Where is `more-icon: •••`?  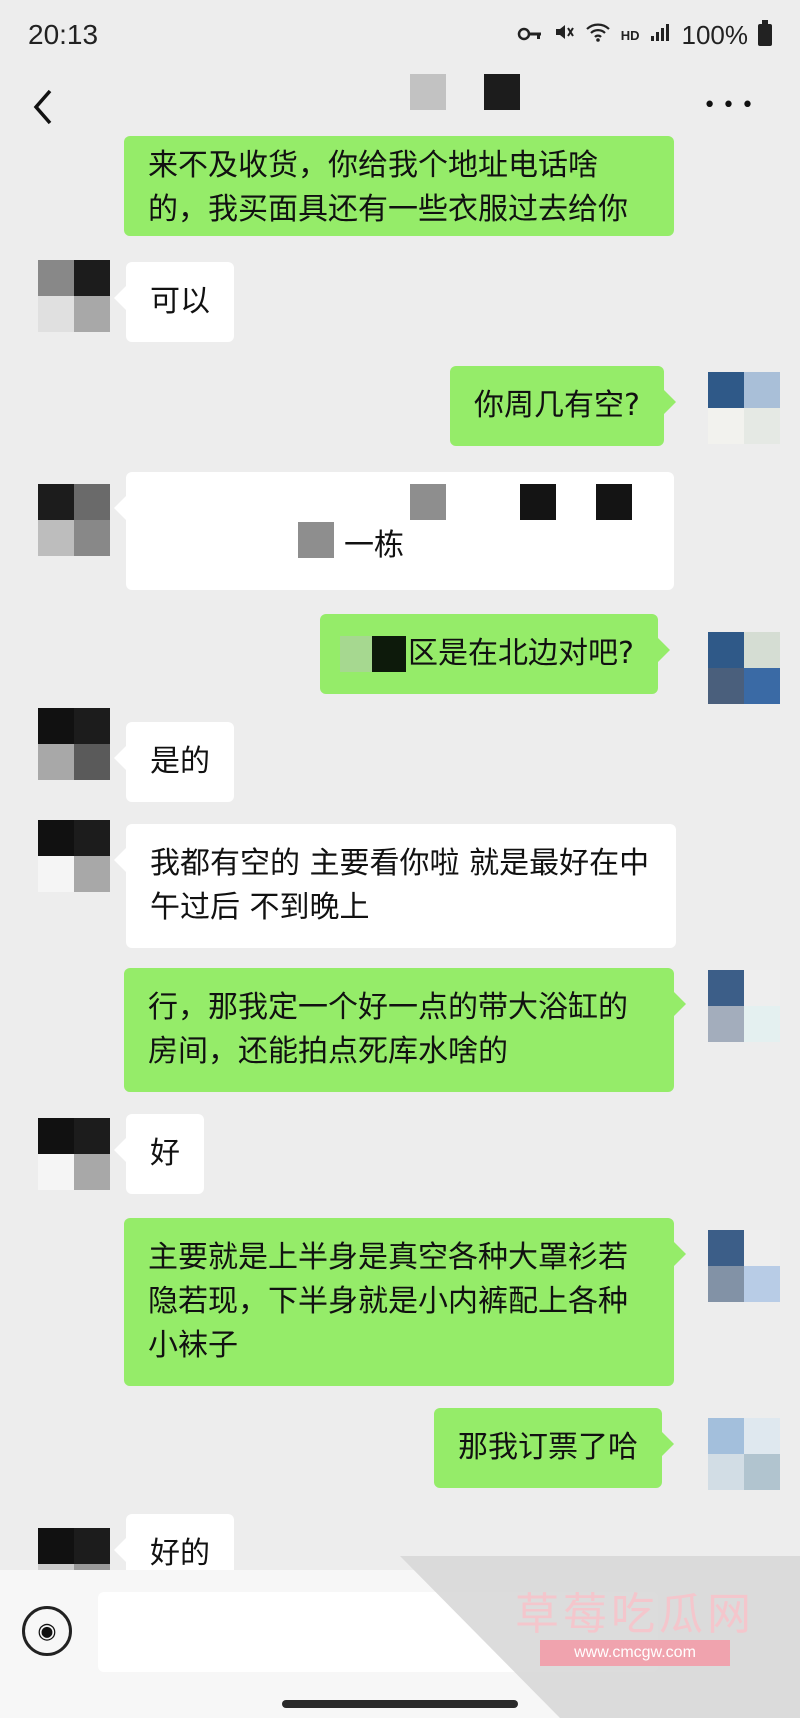
more-icon: ••• is located at coordinates (731, 105).